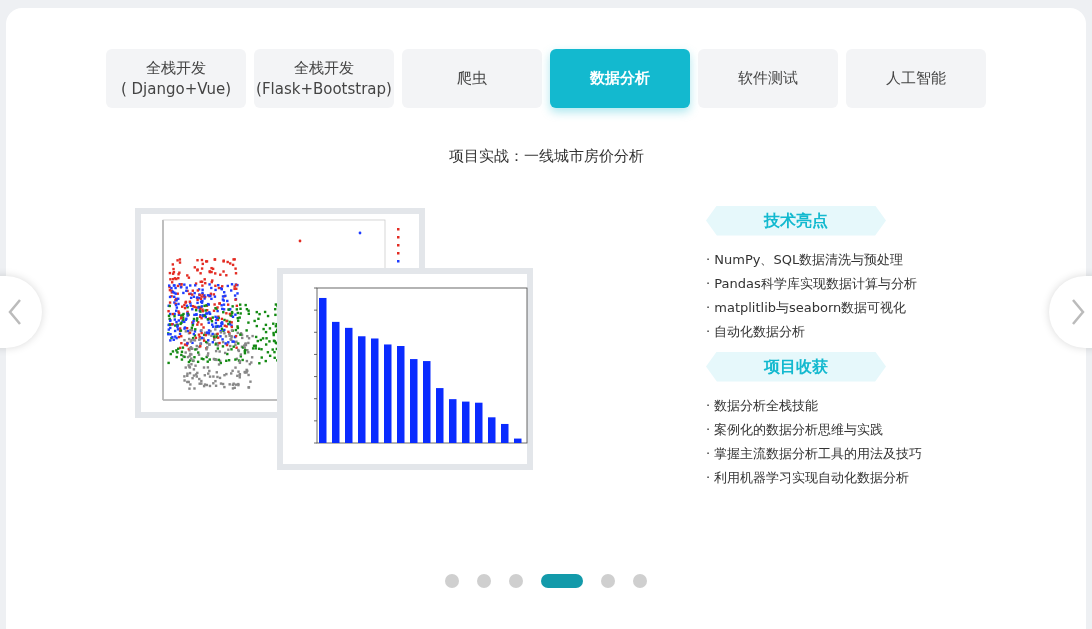  I want to click on feature-item: · matplitlib与seaborn数据可视化, so click(807, 307).